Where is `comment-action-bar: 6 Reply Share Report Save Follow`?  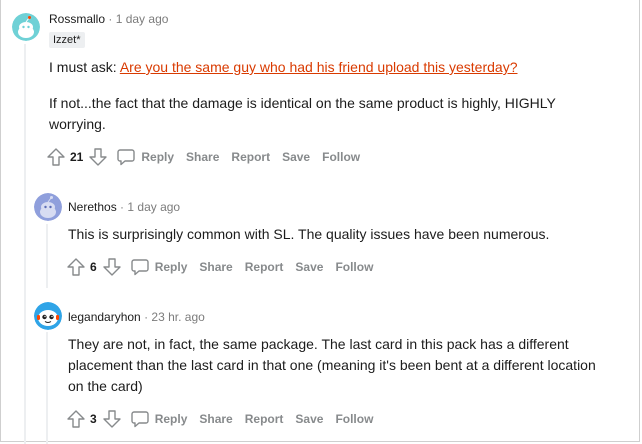 comment-action-bar: 6 Reply Share Report Save Follow is located at coordinates (219, 267).